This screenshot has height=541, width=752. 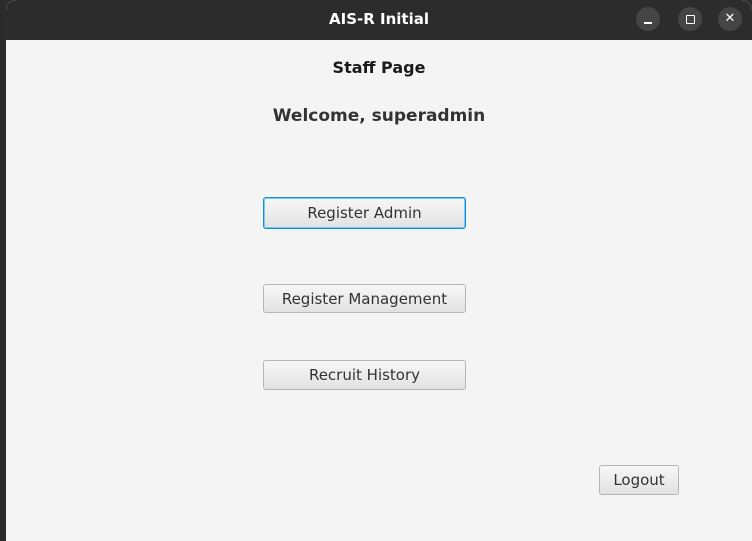 I want to click on page-title: Staff Page, so click(x=379, y=67).